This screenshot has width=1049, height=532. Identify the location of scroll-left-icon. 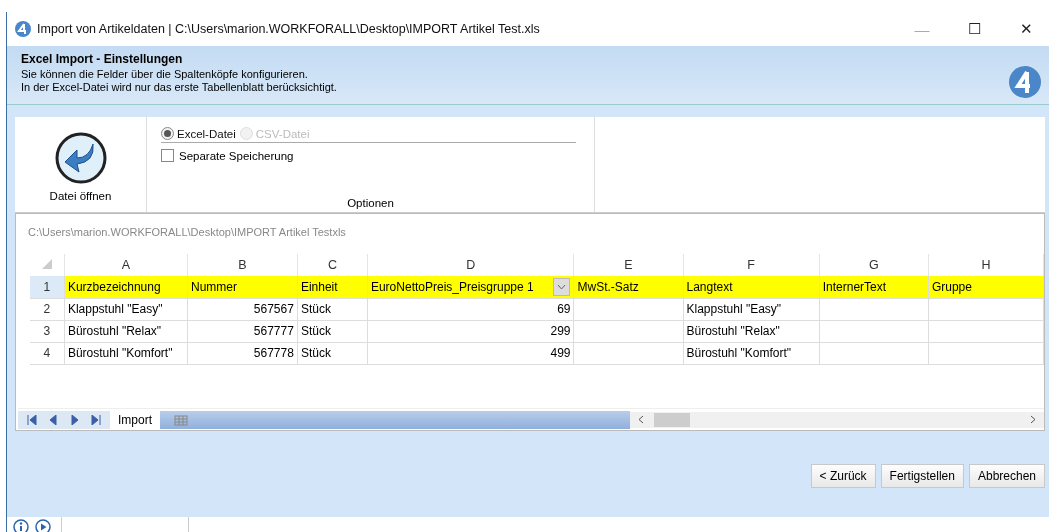
(641, 419).